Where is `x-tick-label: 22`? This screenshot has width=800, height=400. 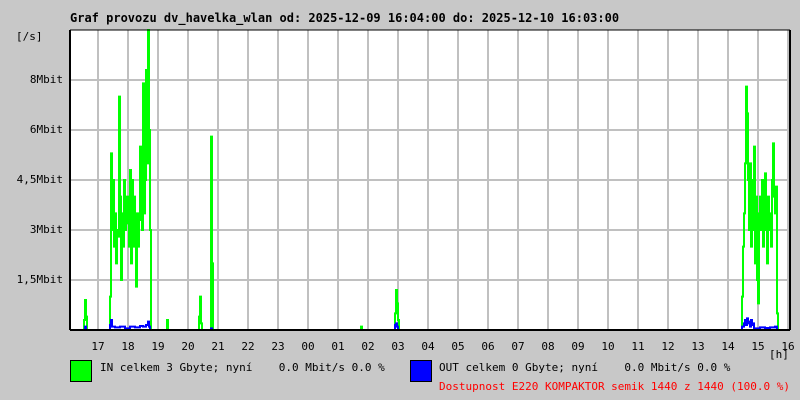 x-tick-label: 22 is located at coordinates (248, 346).